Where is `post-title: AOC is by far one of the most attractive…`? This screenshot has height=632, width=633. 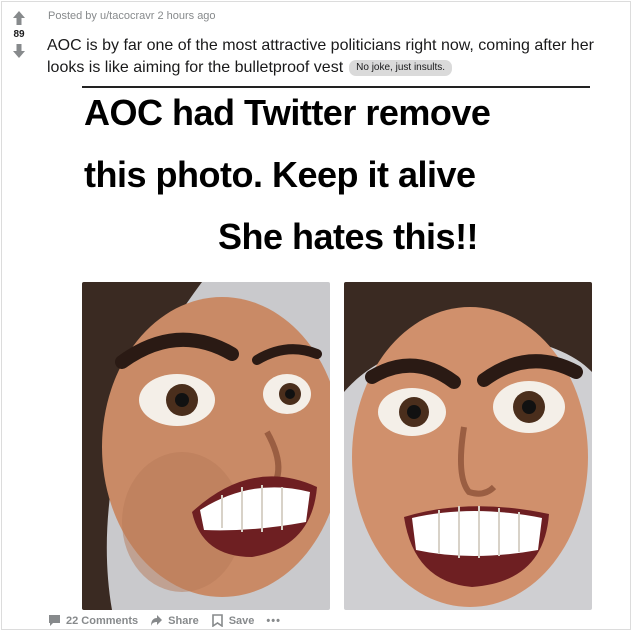
post-title: AOC is by far one of the most attractive… is located at coordinates (337, 57).